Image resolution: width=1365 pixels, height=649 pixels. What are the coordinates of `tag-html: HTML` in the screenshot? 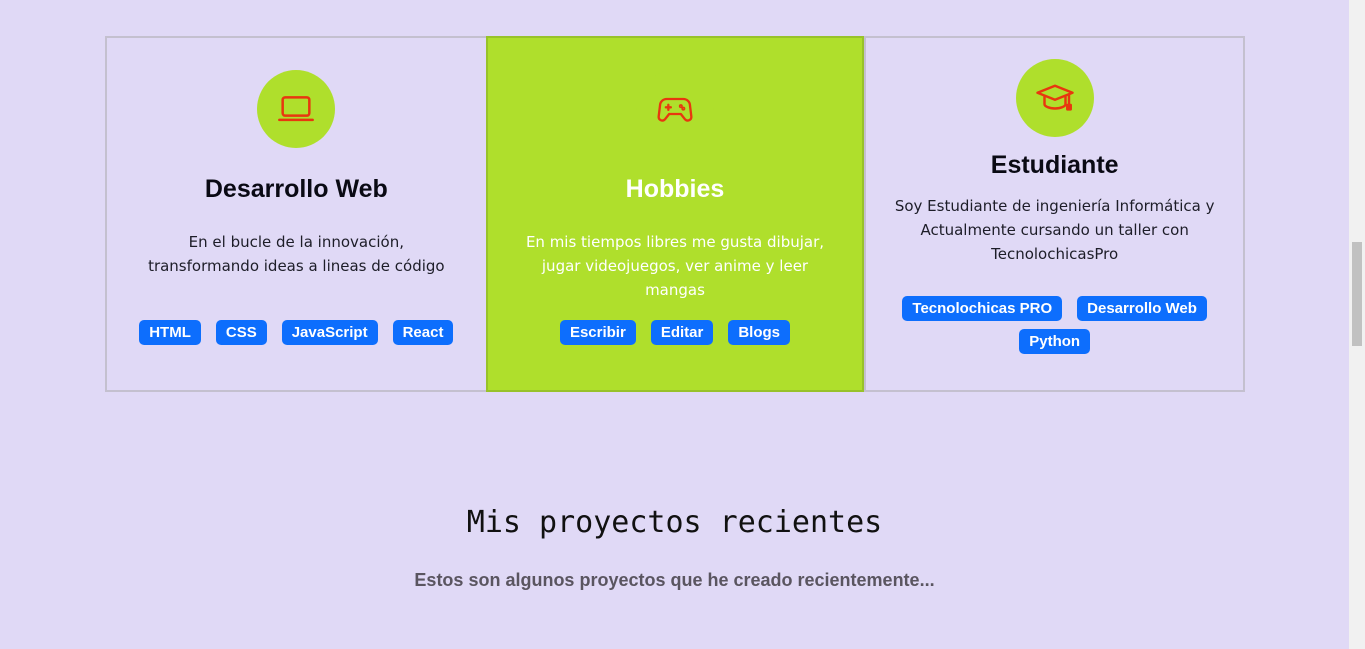 It's located at (170, 332).